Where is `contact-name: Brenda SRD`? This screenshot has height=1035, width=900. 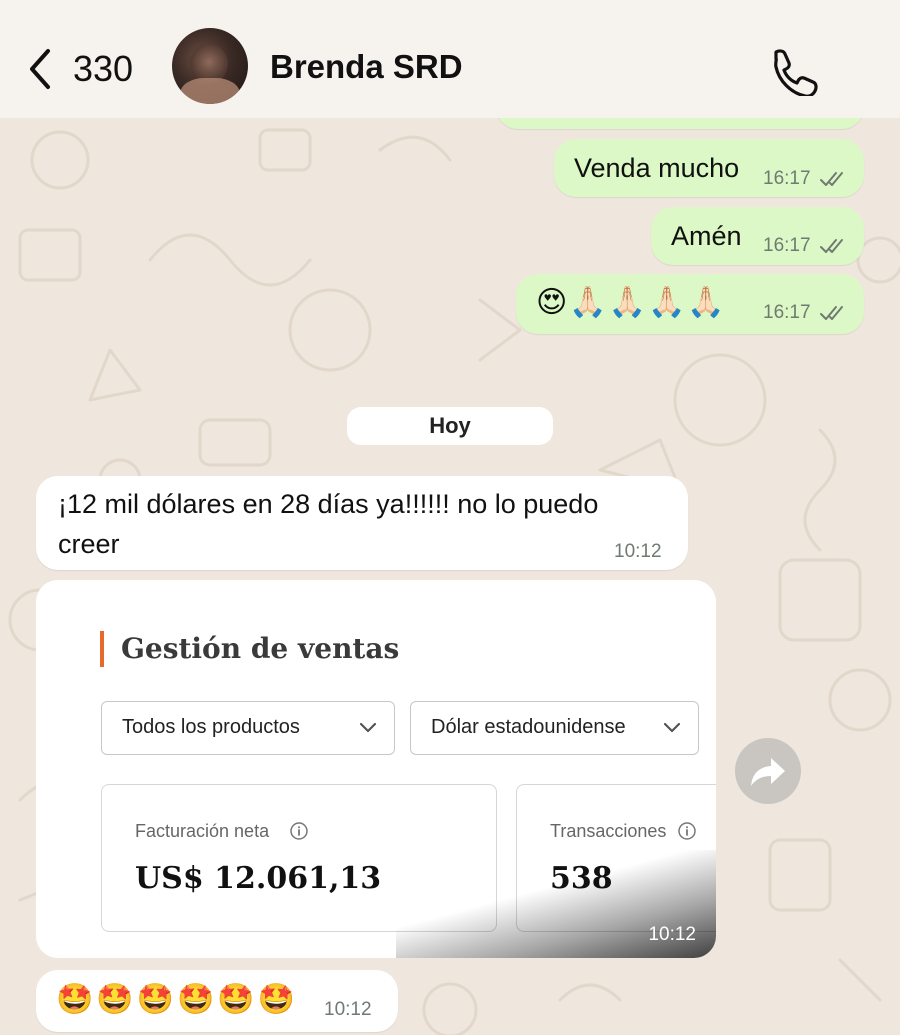
contact-name: Brenda SRD is located at coordinates (366, 67).